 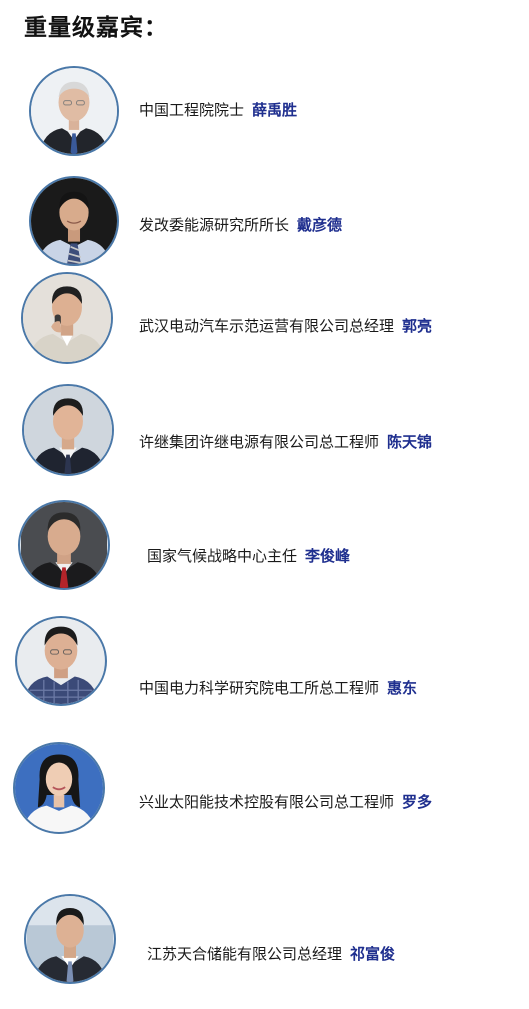 I want to click on guest-name: 祁富俊, so click(x=373, y=954).